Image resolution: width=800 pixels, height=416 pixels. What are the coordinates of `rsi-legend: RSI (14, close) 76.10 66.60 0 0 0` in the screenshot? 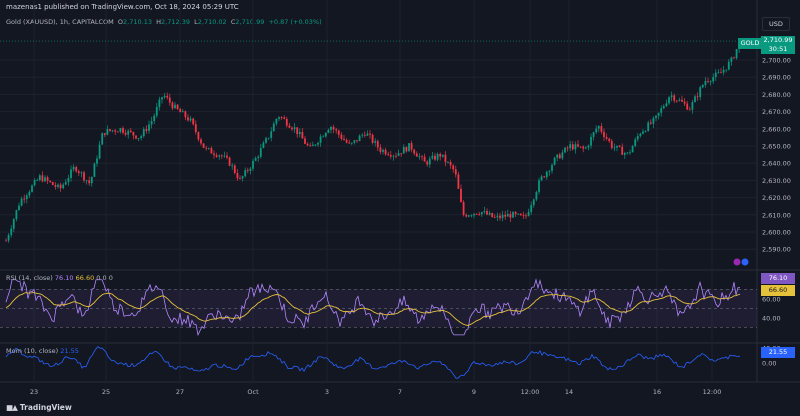 It's located at (59, 278).